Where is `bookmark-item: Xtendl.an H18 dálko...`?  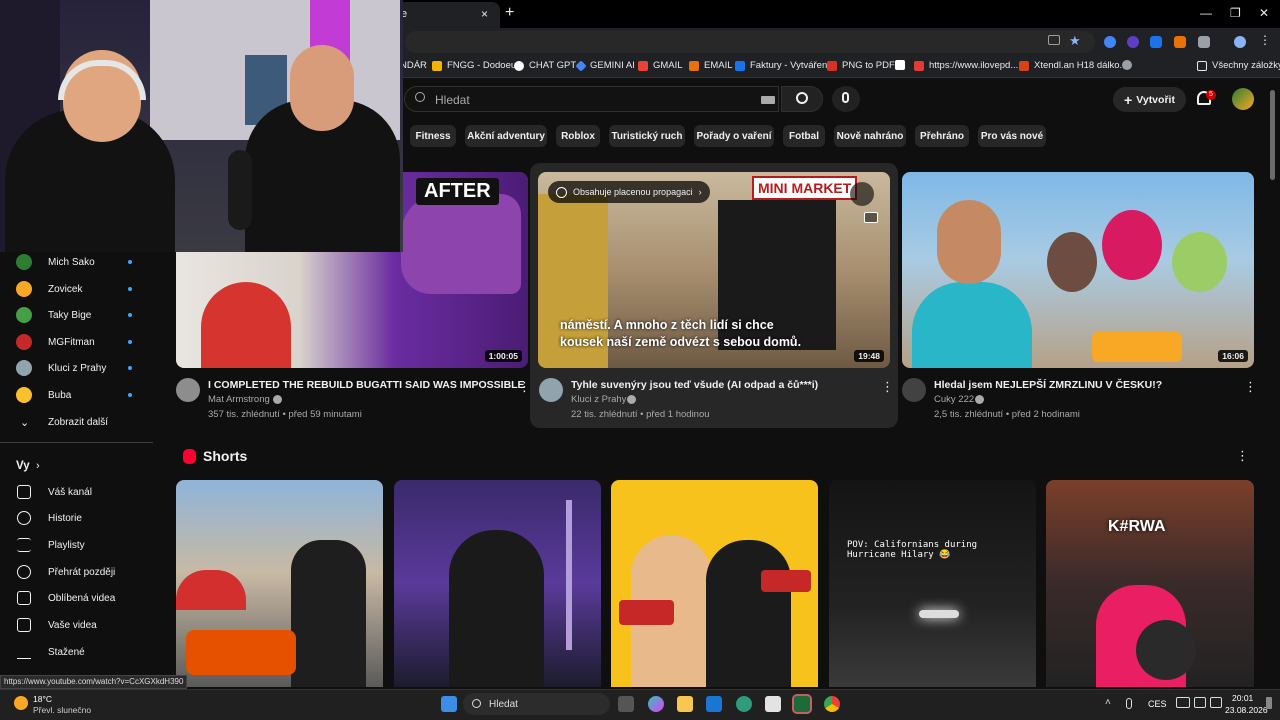
bookmark-item: Xtendl.an H18 dálko... is located at coordinates (1073, 65).